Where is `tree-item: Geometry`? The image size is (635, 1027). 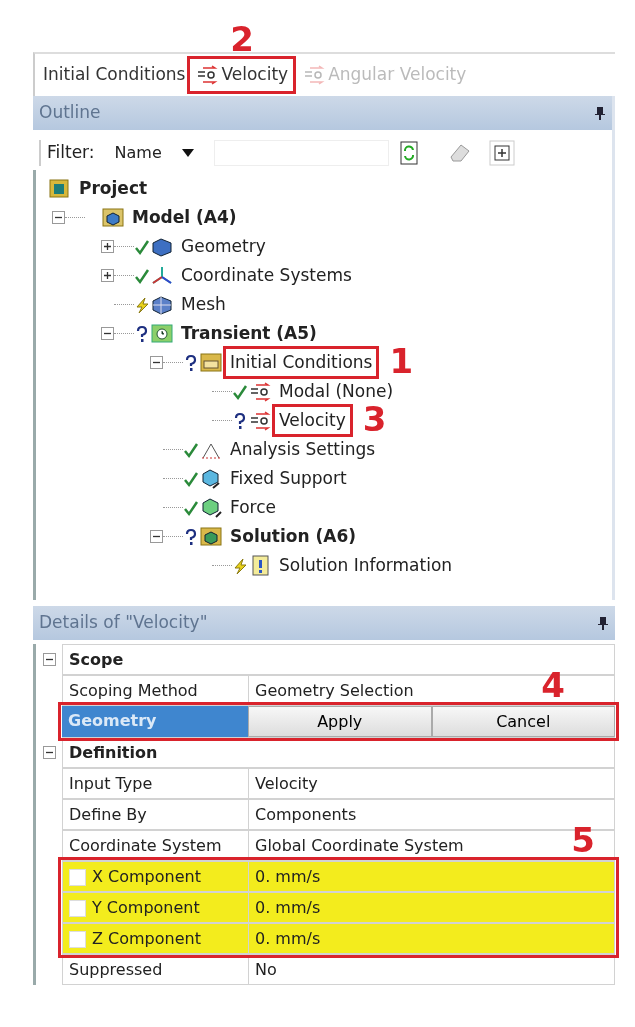
tree-item: Geometry is located at coordinates (223, 246).